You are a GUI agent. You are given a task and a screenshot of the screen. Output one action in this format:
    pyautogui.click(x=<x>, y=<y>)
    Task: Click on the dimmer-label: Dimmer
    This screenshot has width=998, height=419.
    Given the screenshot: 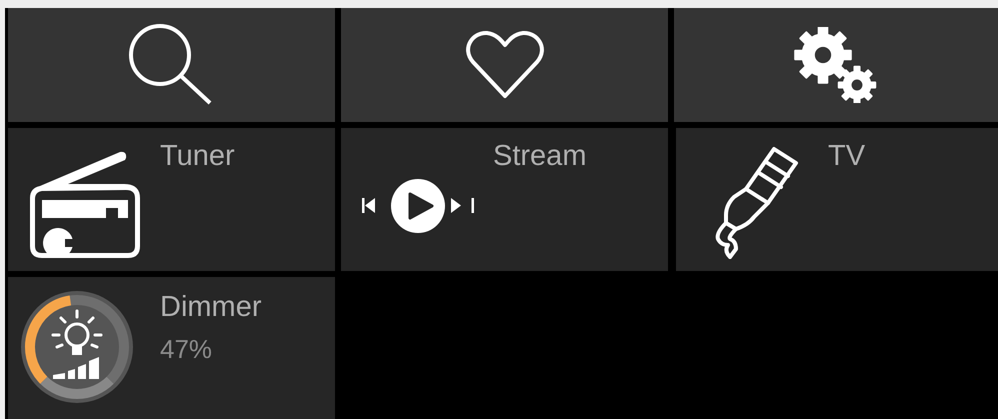 What is the action you would take?
    pyautogui.click(x=211, y=307)
    